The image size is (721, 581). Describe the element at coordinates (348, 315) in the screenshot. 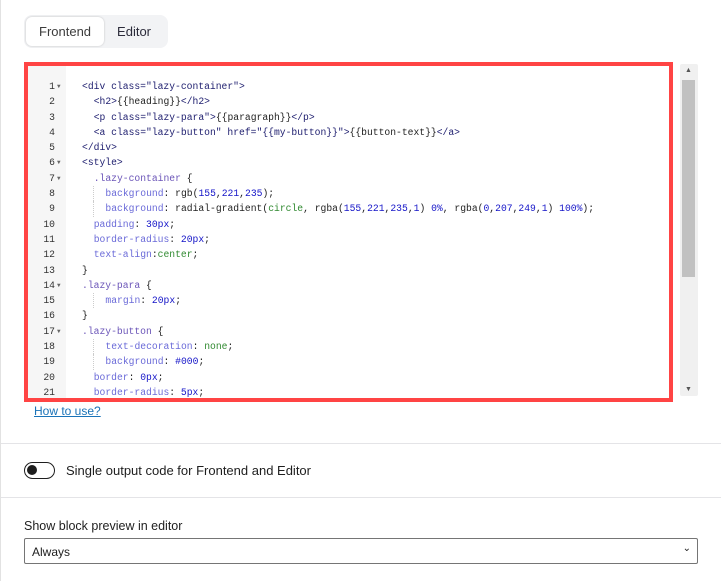

I see `code-line: 16}` at that location.